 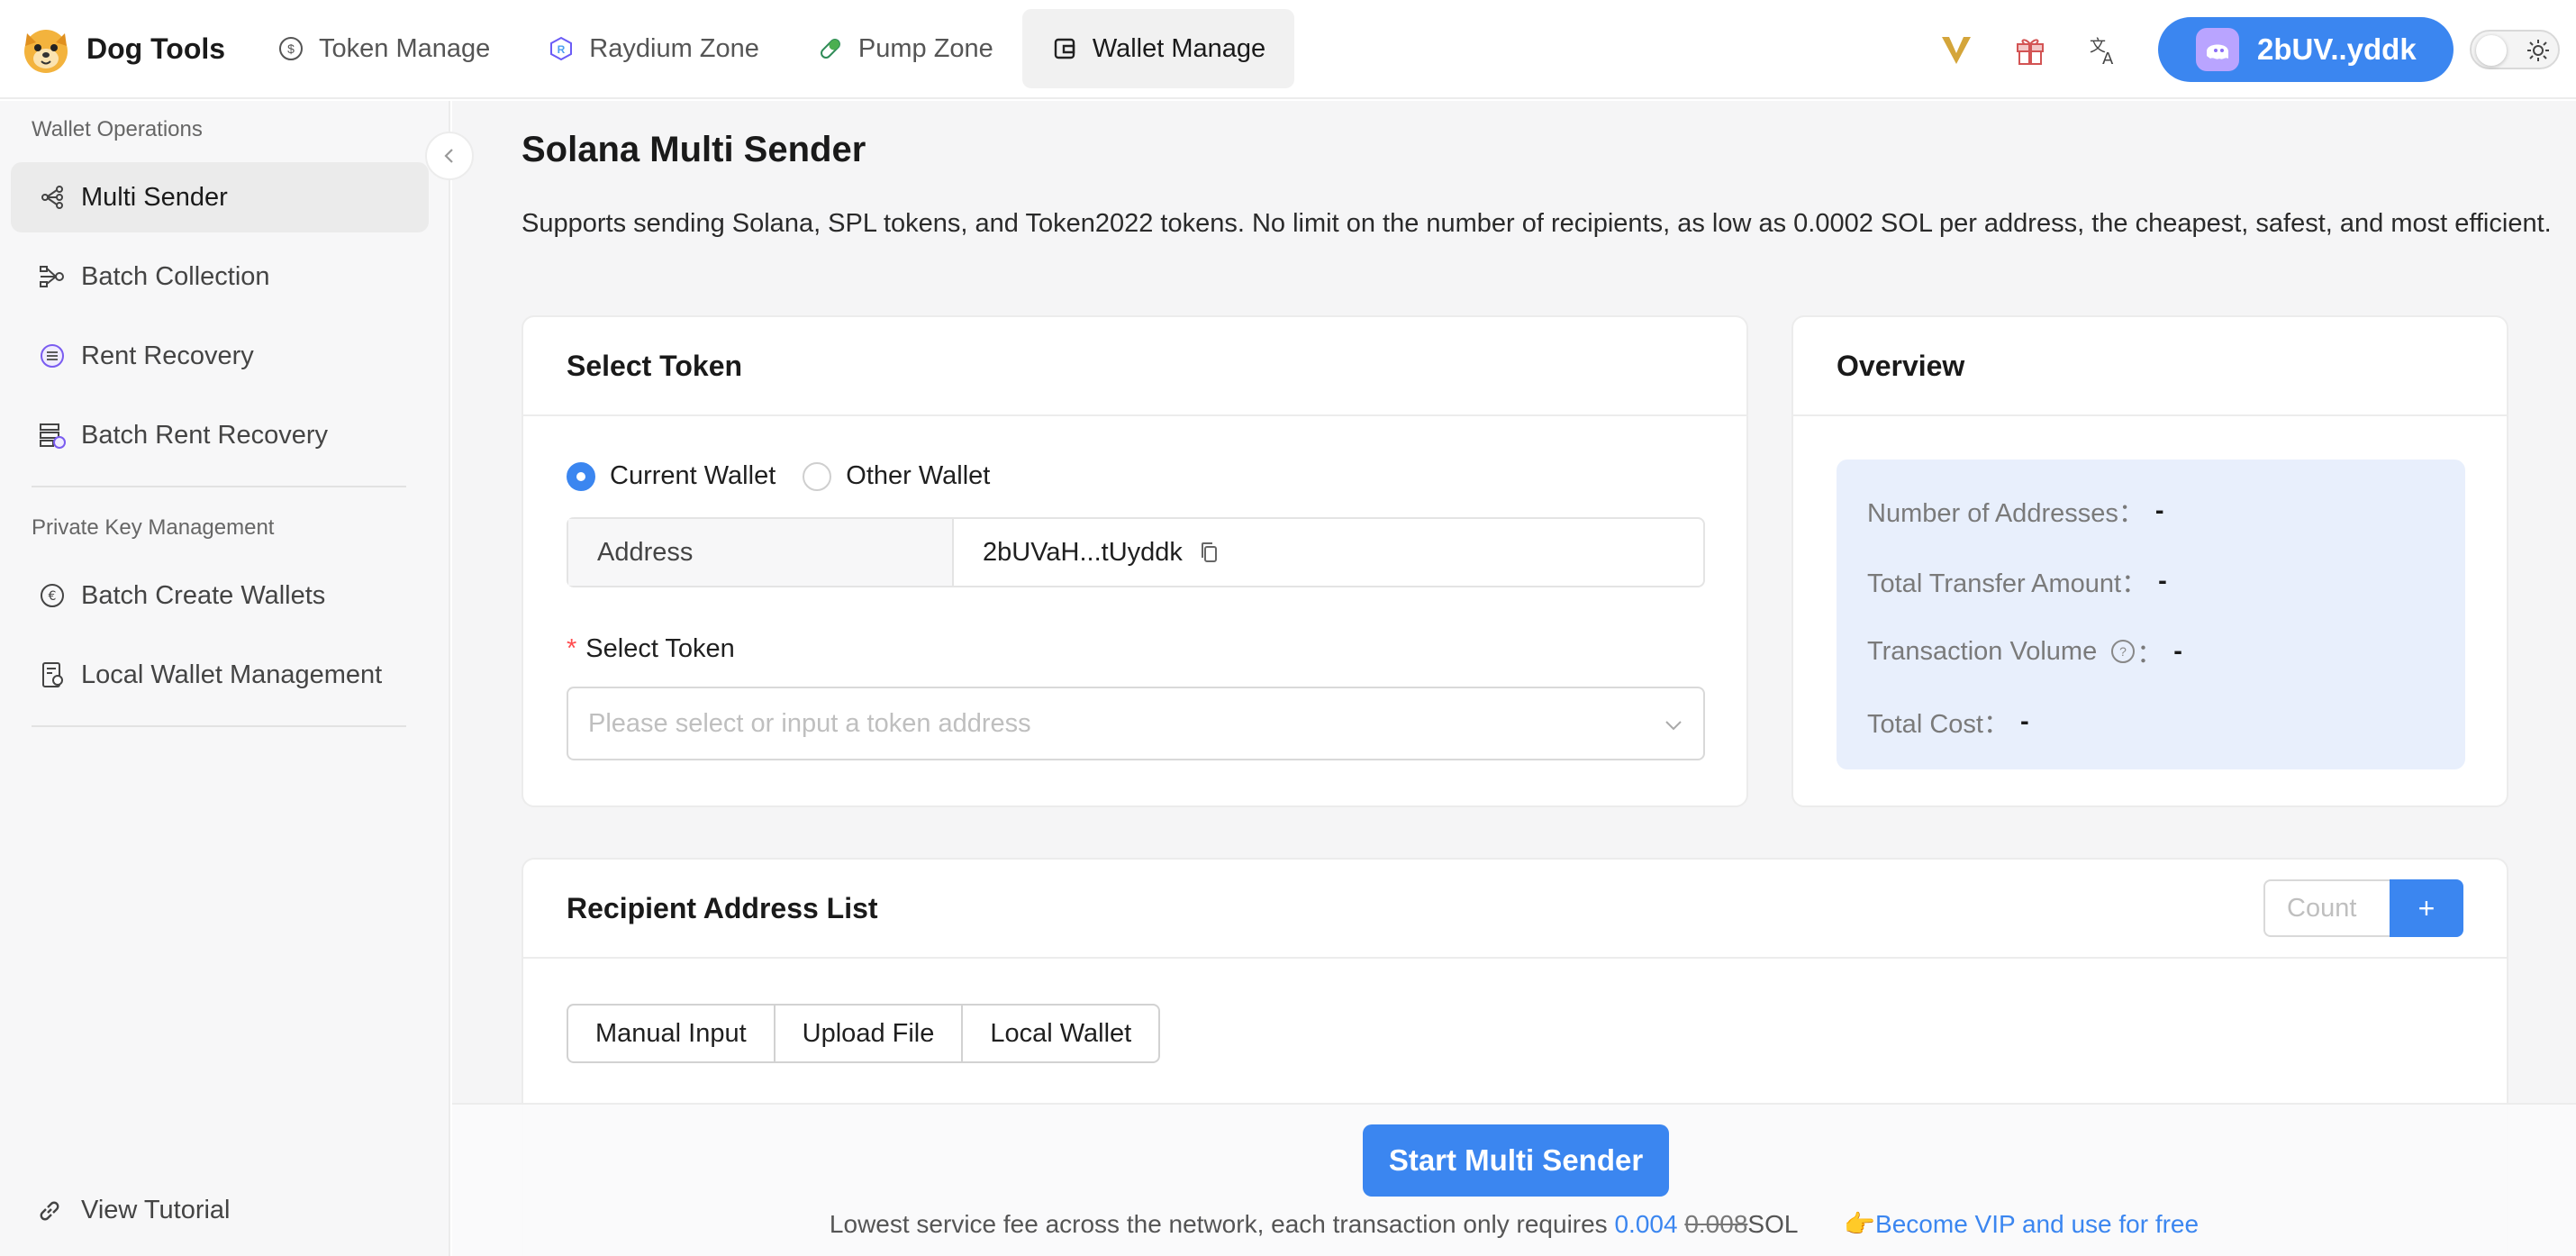 I want to click on tab-manual-input: Manual Input, so click(x=671, y=1033).